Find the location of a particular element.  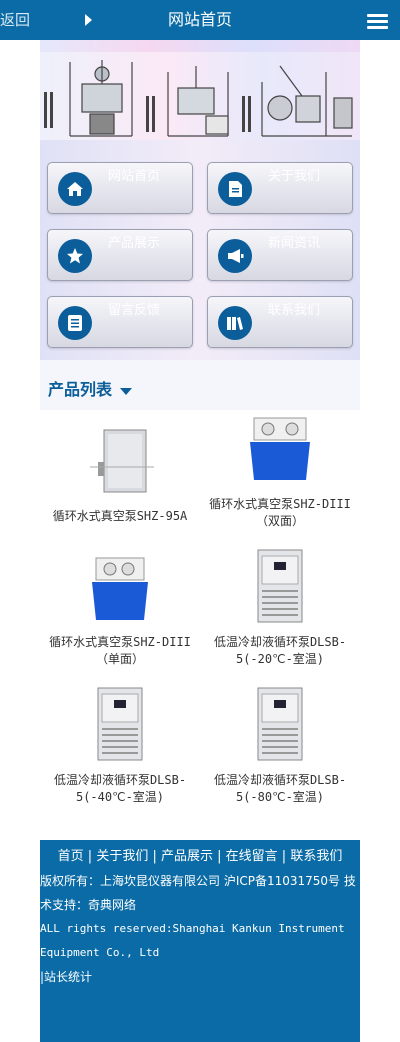

footer-link-products: 产品展示 is located at coordinates (187, 856).